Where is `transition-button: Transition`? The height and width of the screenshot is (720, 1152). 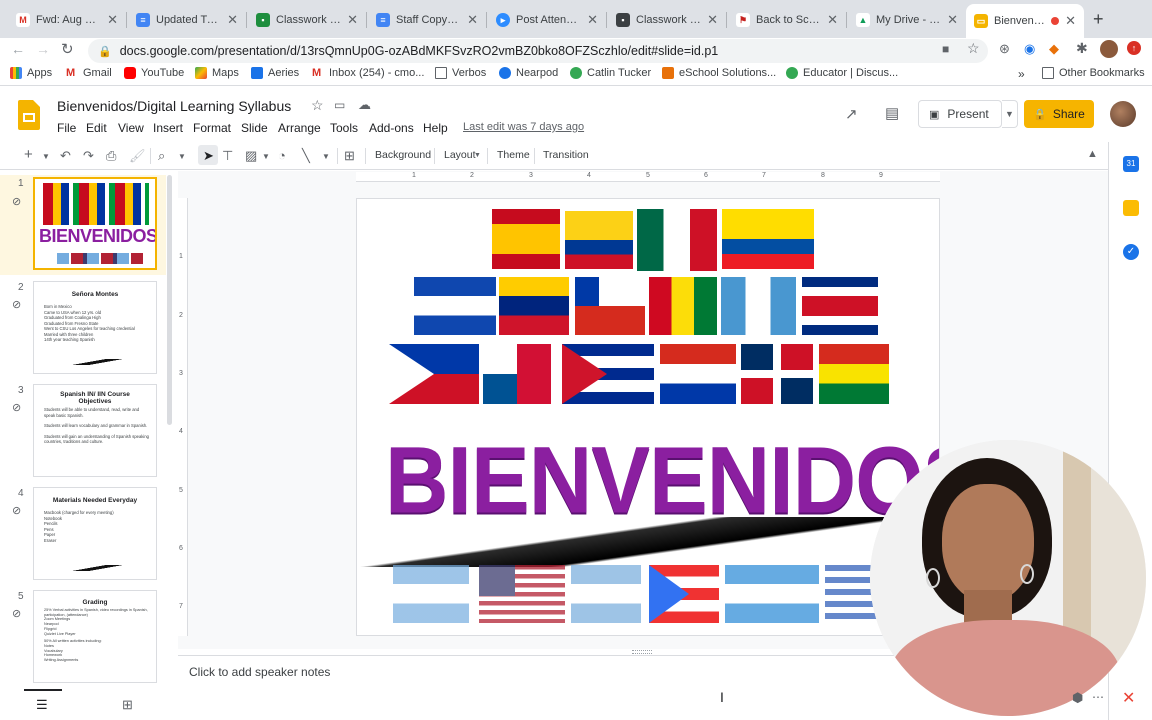 transition-button: Transition is located at coordinates (566, 155).